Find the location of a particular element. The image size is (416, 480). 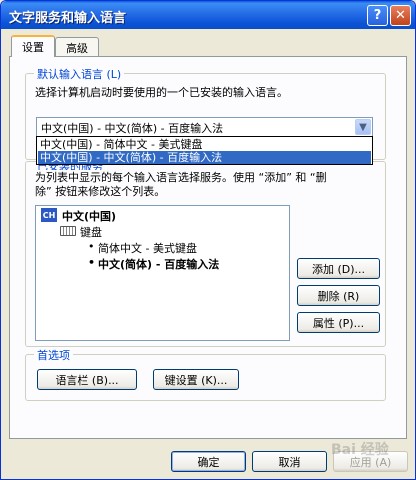

default-language-select: 中文(中国) - 中文(简体) - 百度输入法 ▼ is located at coordinates (204, 127).